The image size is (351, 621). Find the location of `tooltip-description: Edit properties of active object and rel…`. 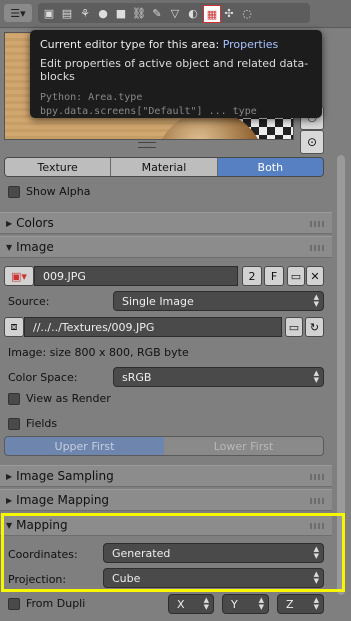

tooltip-description: Edit properties of active object and rel… is located at coordinates (174, 70).